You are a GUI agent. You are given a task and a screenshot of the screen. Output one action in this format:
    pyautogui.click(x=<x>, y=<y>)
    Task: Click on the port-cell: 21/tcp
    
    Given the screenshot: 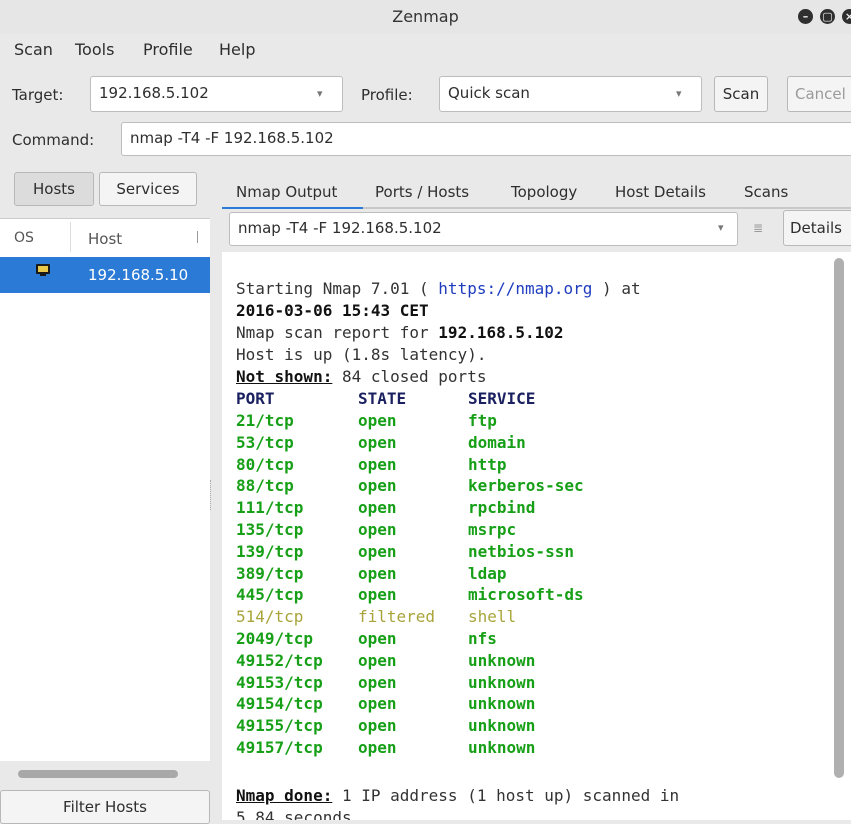 What is the action you would take?
    pyautogui.click(x=265, y=420)
    